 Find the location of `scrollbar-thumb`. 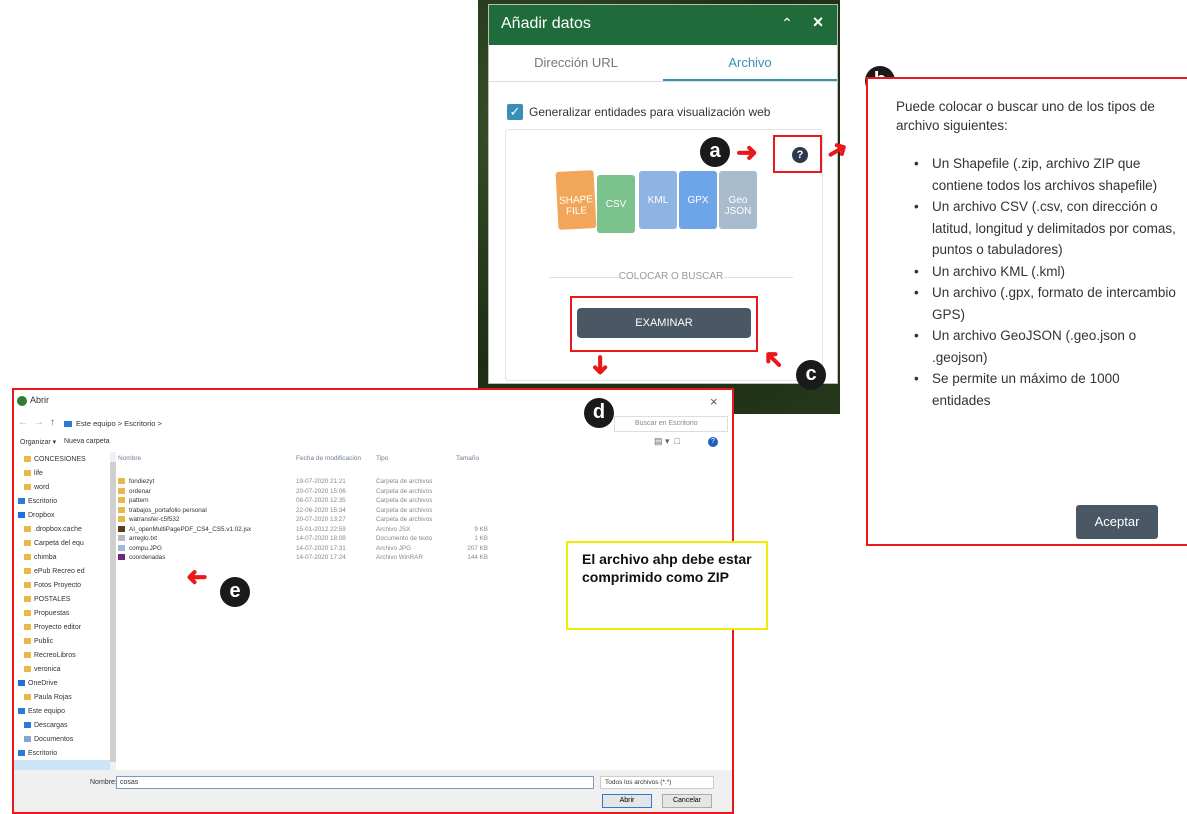

scrollbar-thumb is located at coordinates (113, 612).